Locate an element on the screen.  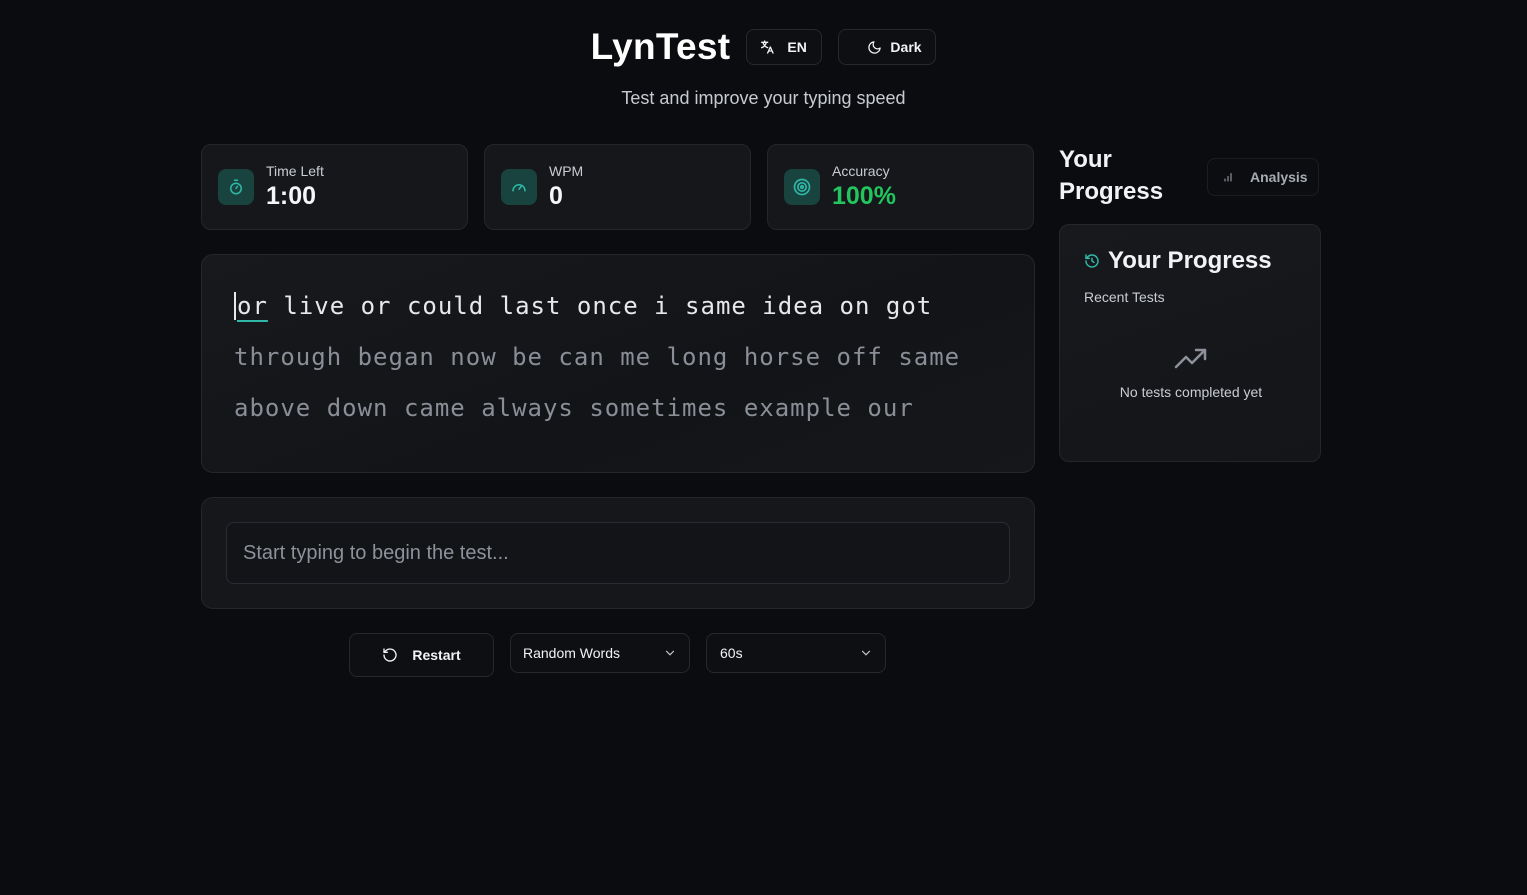
progress-card-title-text: Your Progress is located at coordinates (1190, 260).